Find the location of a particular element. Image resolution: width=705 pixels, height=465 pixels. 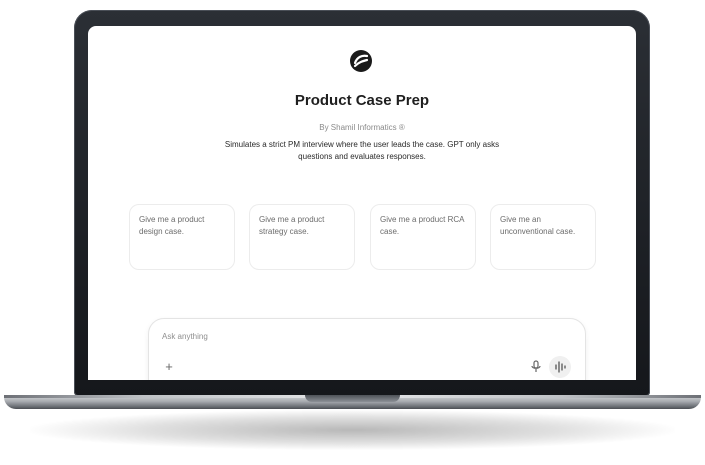

gpt-byline: By Shamil Informatics ® is located at coordinates (362, 127).